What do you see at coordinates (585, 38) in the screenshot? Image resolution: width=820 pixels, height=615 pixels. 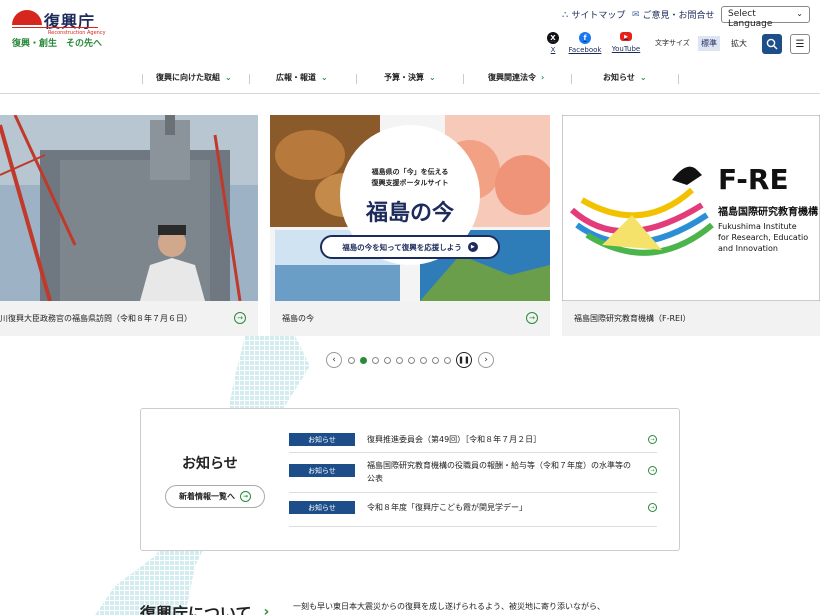 I see `facebook-icon: f` at bounding box center [585, 38].